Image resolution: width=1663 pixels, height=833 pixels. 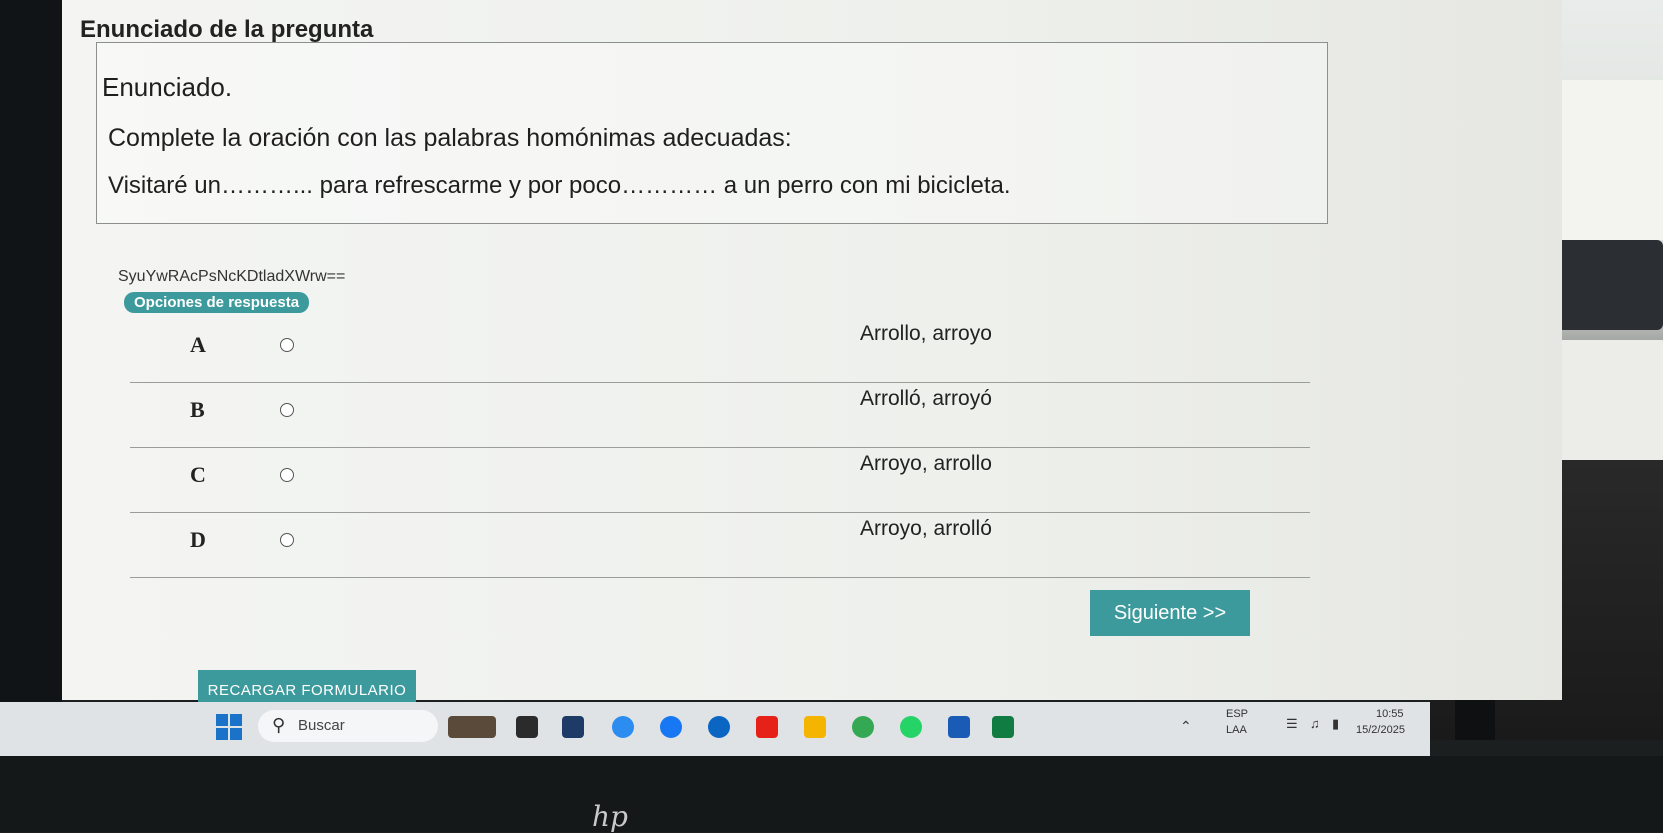 What do you see at coordinates (31, 370) in the screenshot?
I see `monitor-bezel-left` at bounding box center [31, 370].